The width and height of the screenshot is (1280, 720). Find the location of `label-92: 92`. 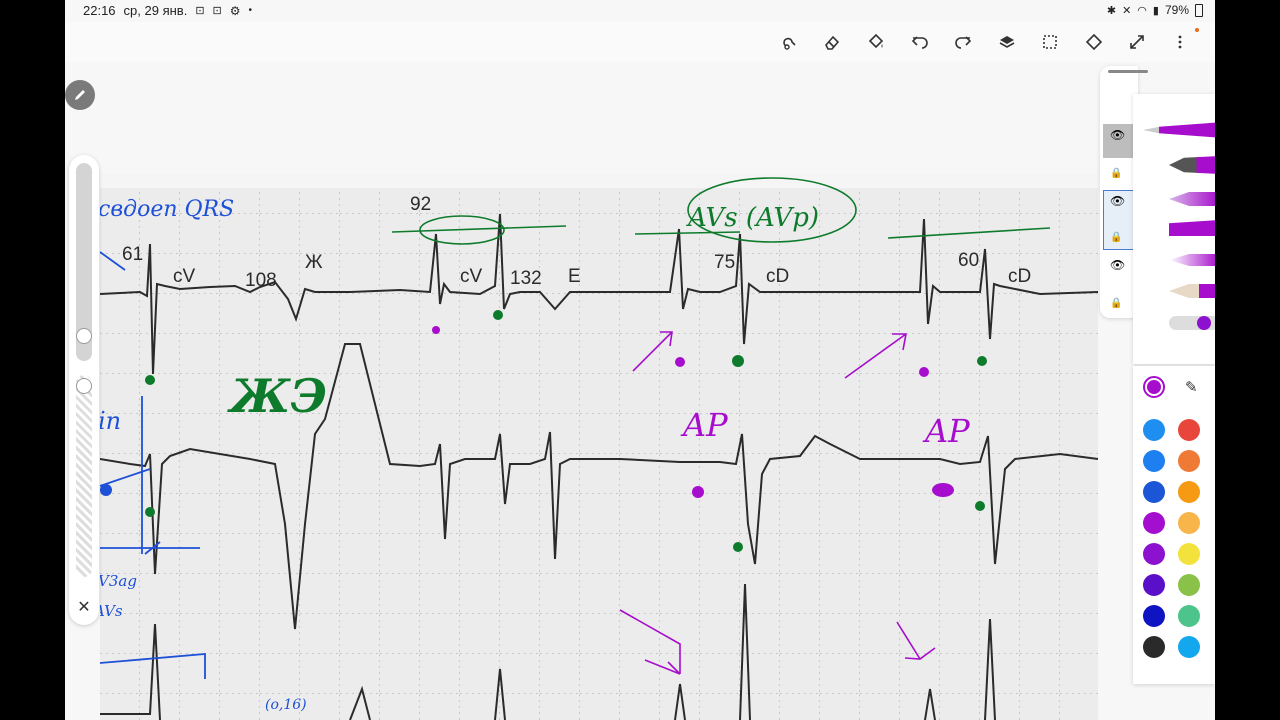

label-92: 92 is located at coordinates (420, 204).